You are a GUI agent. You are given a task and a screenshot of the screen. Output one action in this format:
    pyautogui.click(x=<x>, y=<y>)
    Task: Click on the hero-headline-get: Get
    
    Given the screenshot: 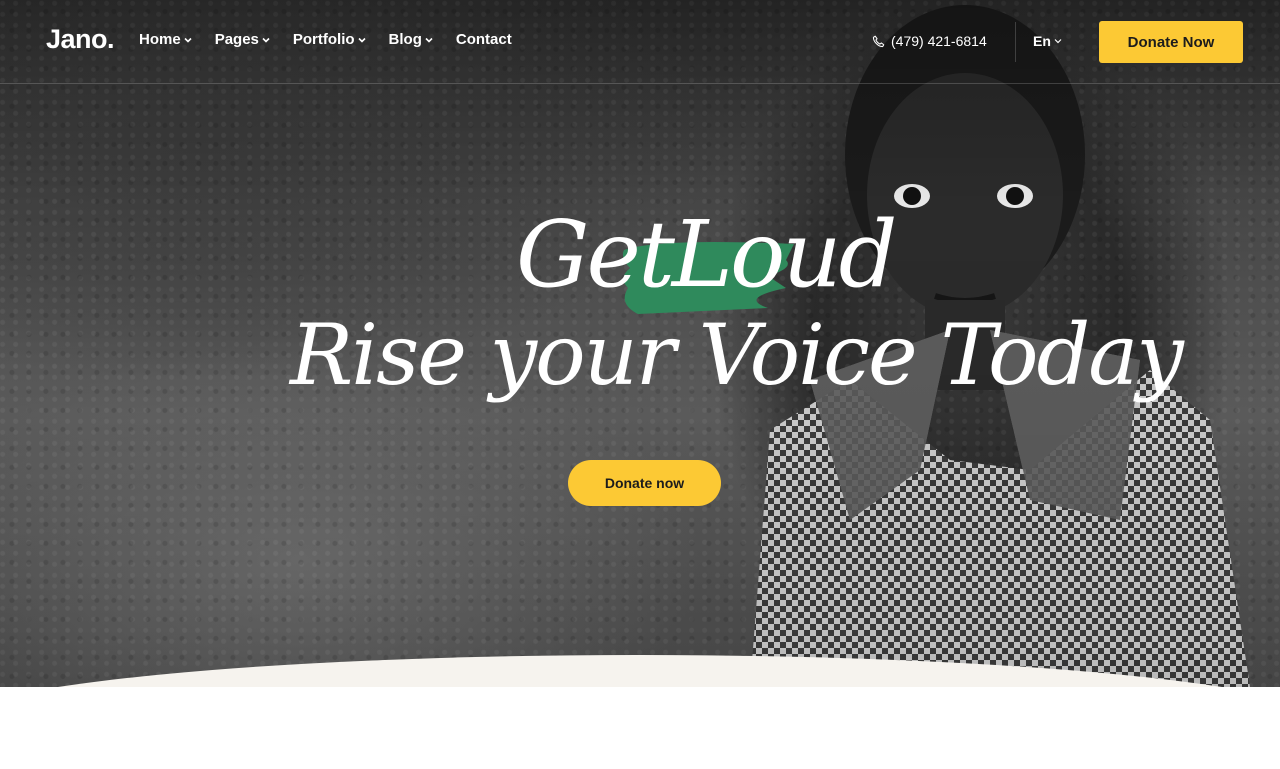 What is the action you would take?
    pyautogui.click(x=595, y=254)
    